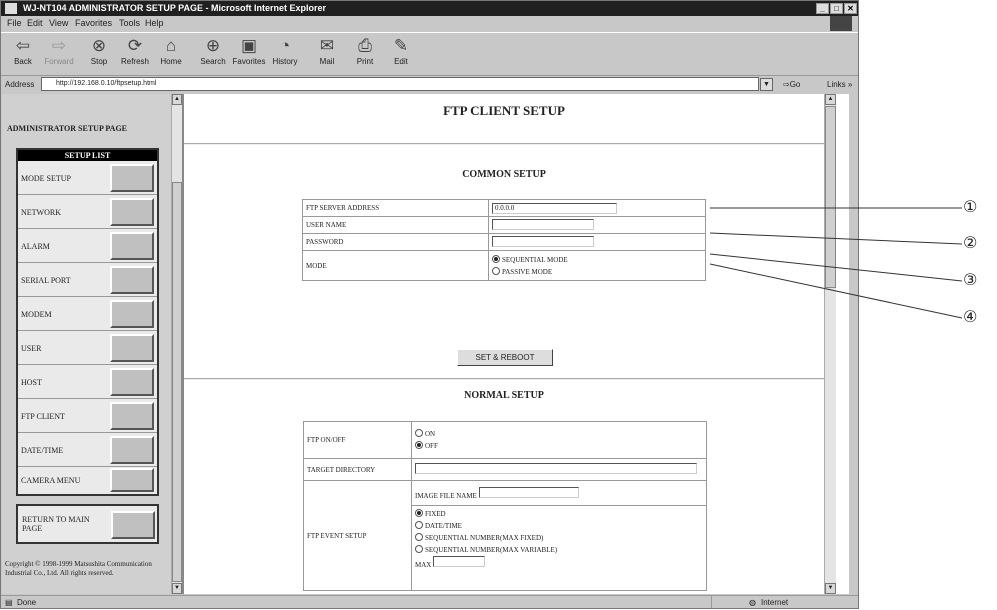  I want to click on callout-2: ②, so click(970, 242).